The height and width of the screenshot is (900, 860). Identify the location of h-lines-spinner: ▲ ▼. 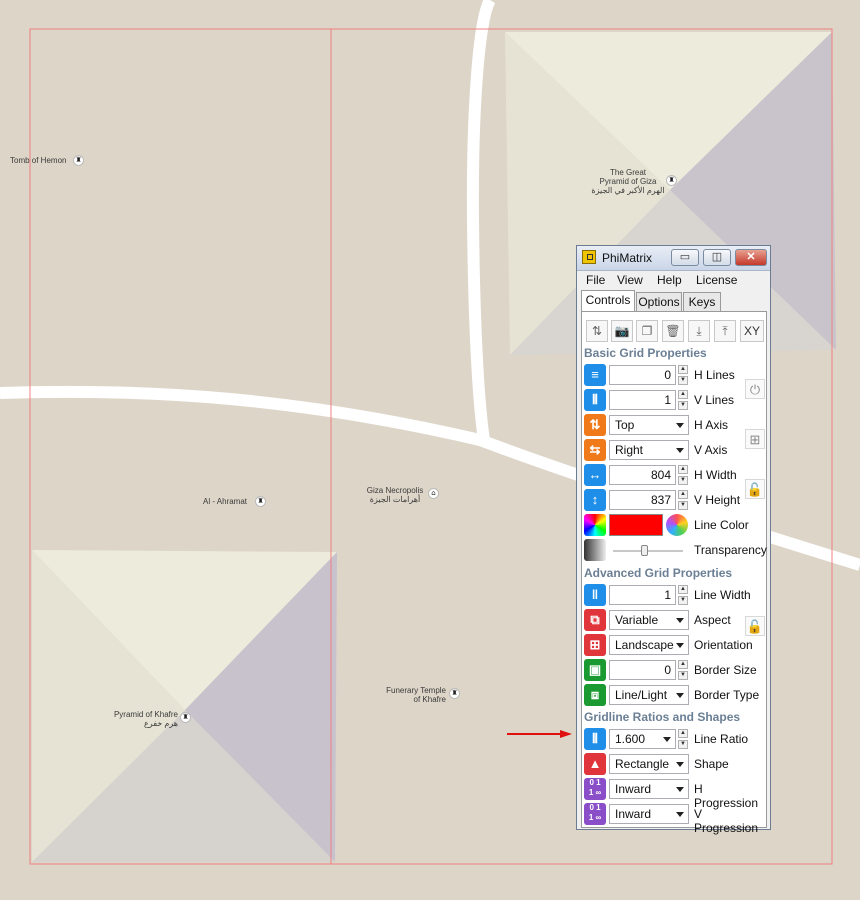
(683, 375).